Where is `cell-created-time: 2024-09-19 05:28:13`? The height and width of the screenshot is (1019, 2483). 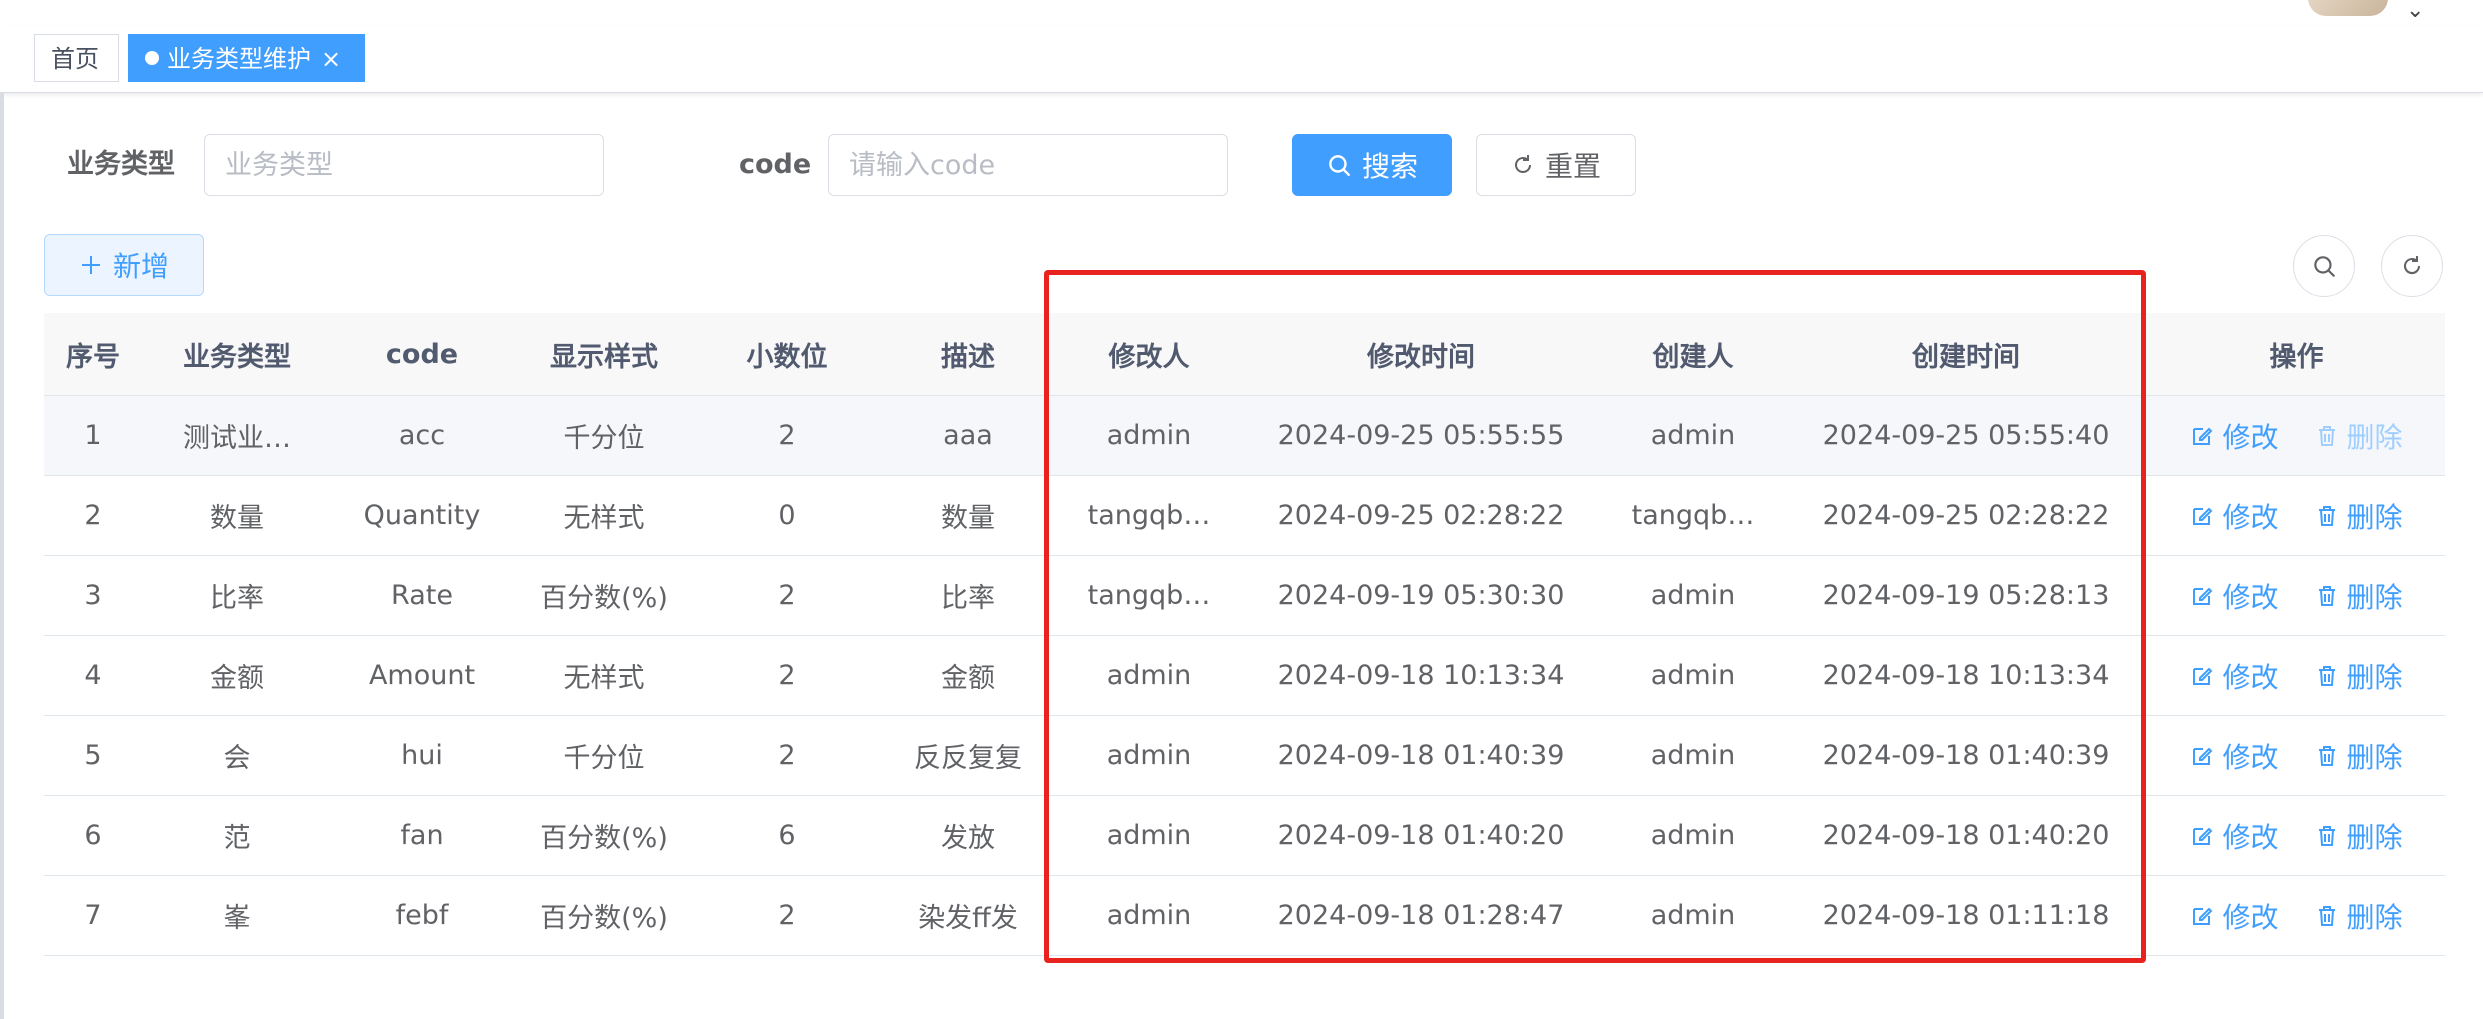 cell-created-time: 2024-09-19 05:28:13 is located at coordinates (1966, 595).